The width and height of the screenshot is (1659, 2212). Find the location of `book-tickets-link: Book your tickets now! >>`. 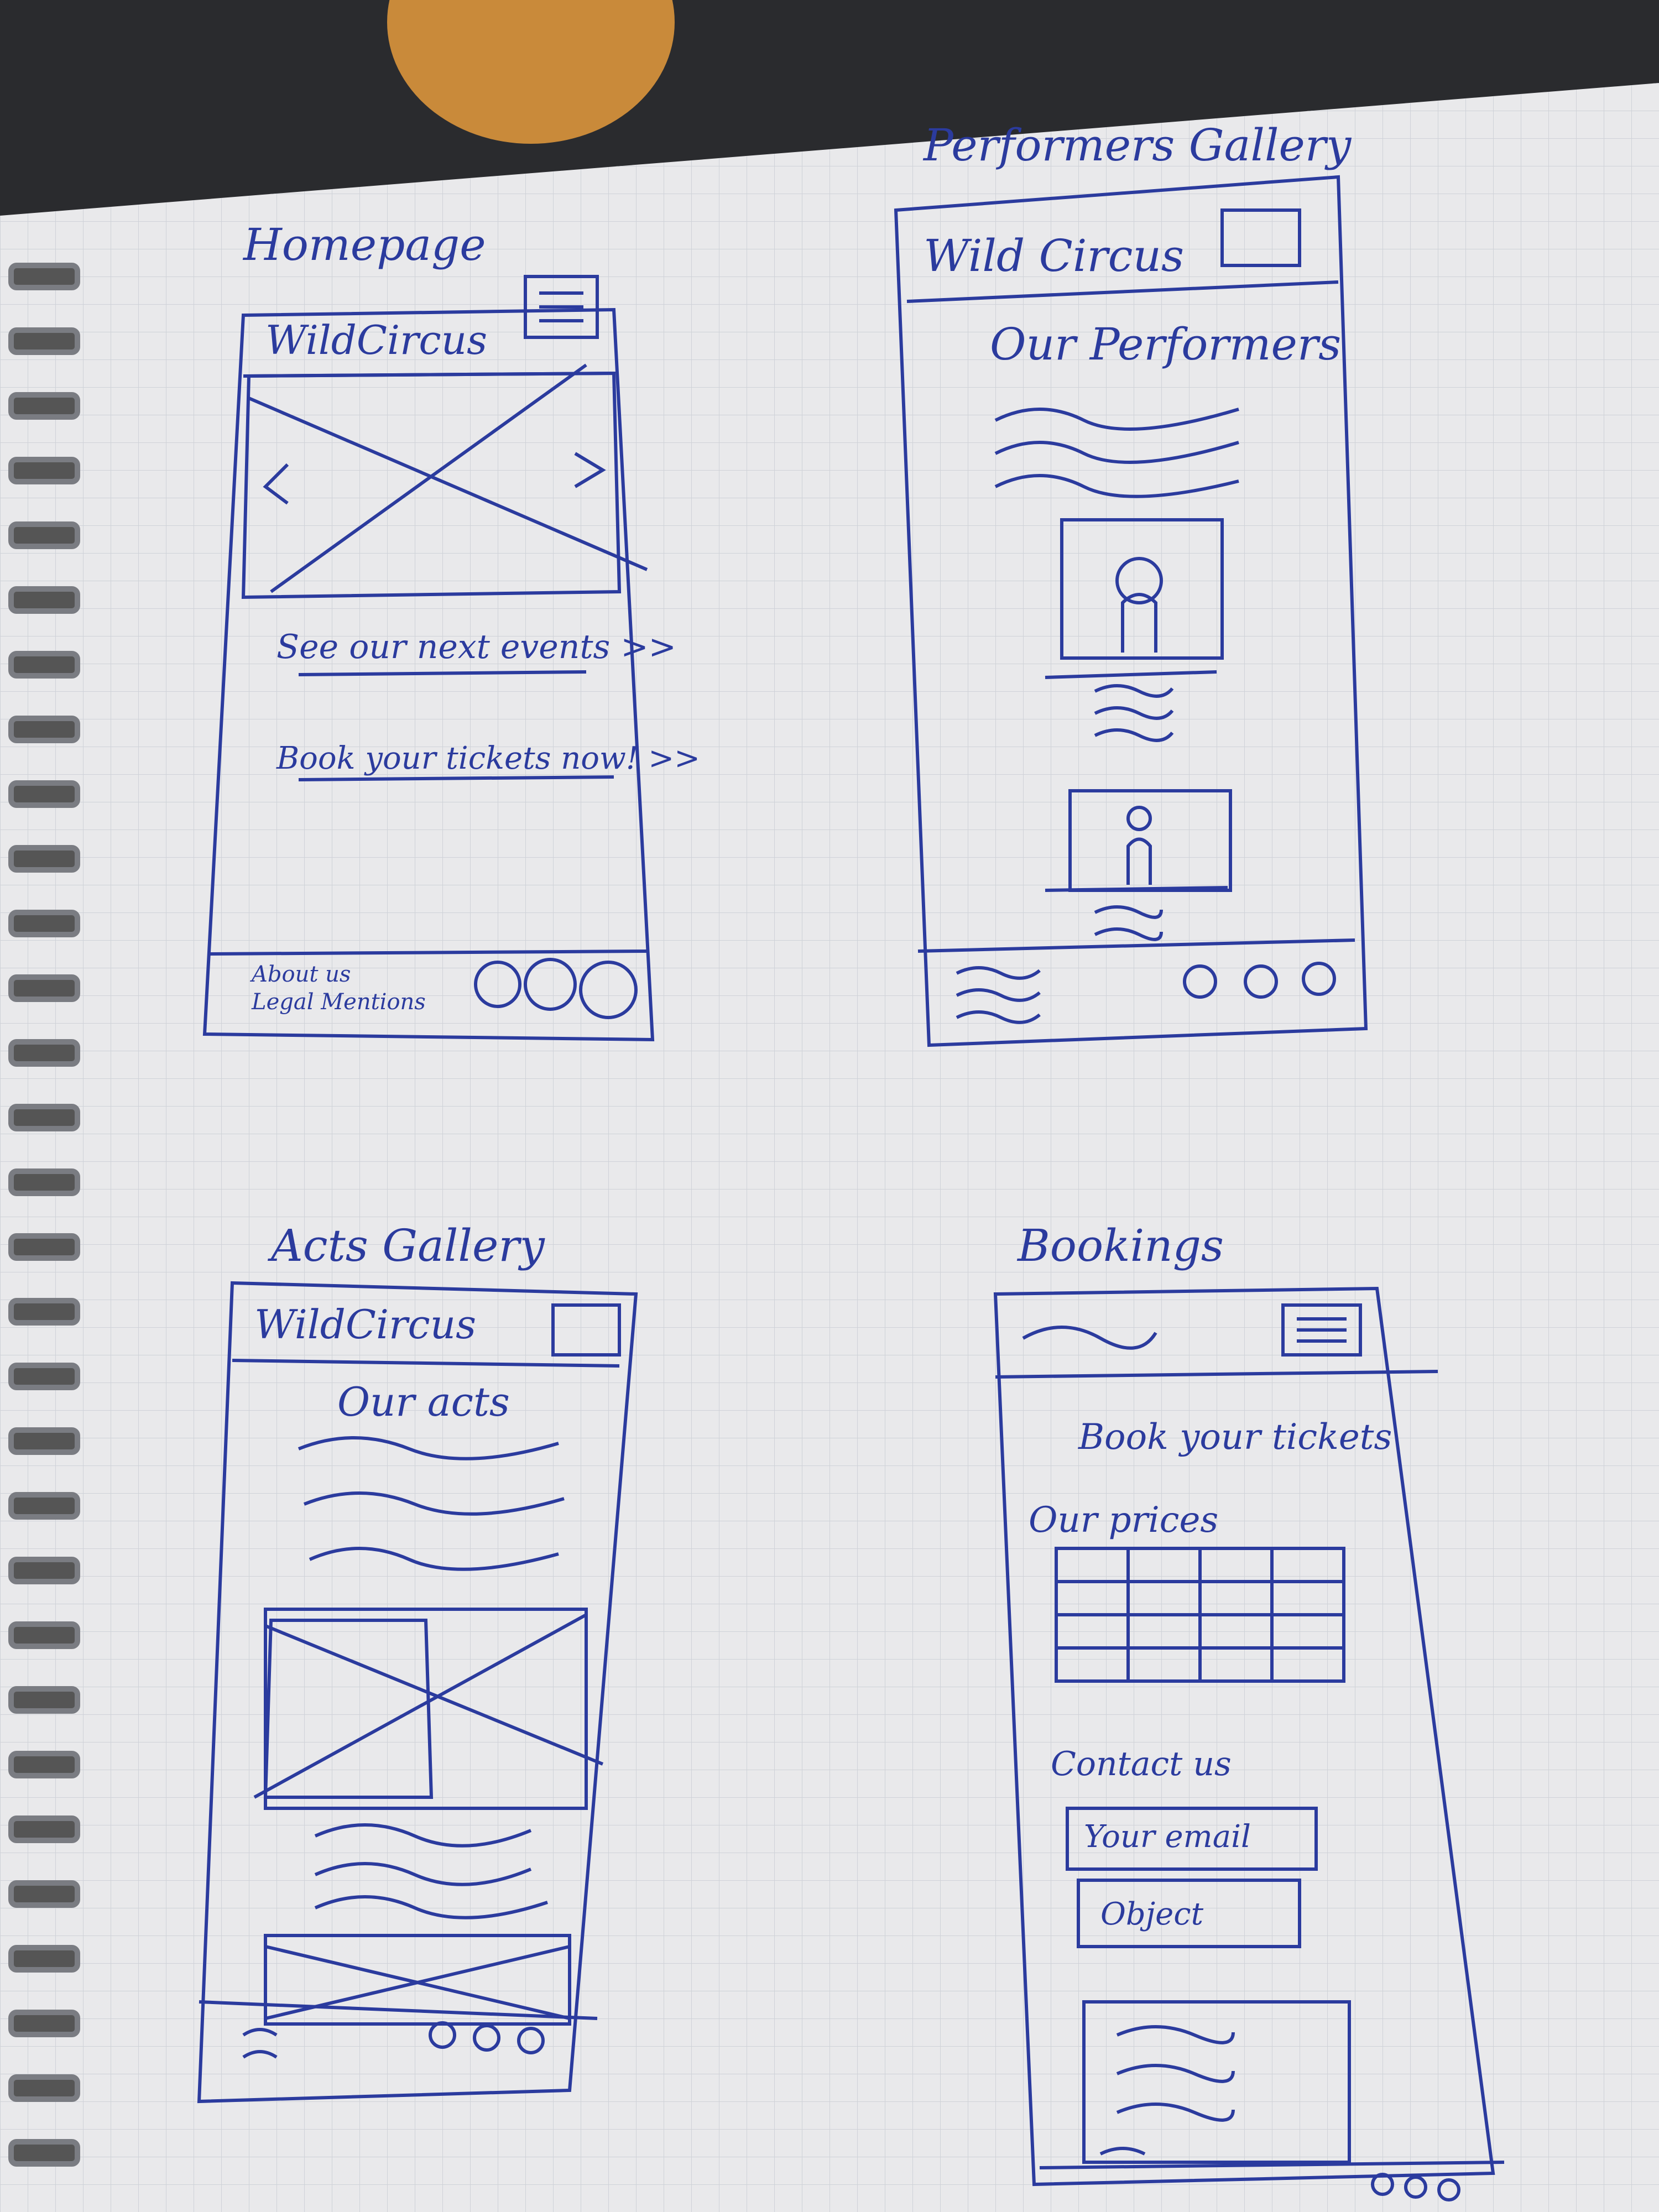

book-tickets-link: Book your tickets now! >> is located at coordinates (488, 758).